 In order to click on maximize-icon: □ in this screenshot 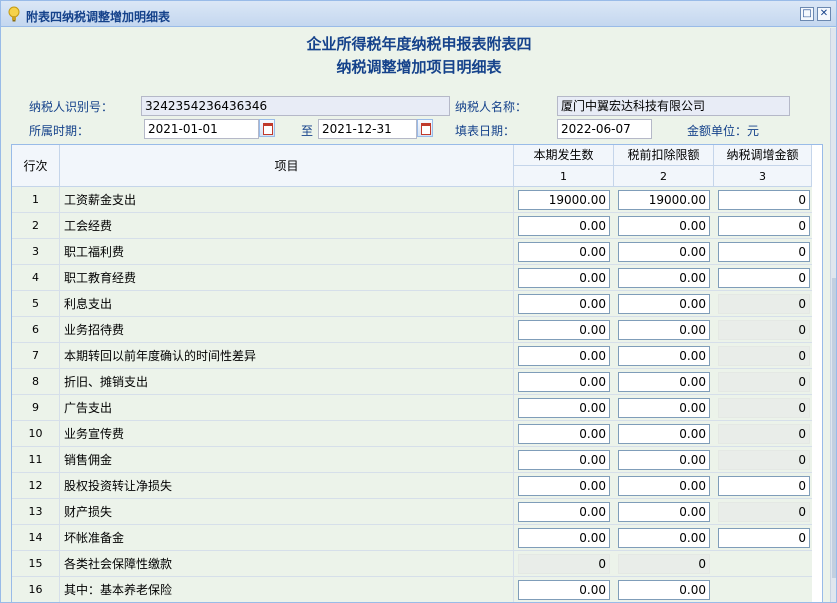, I will do `click(807, 14)`.